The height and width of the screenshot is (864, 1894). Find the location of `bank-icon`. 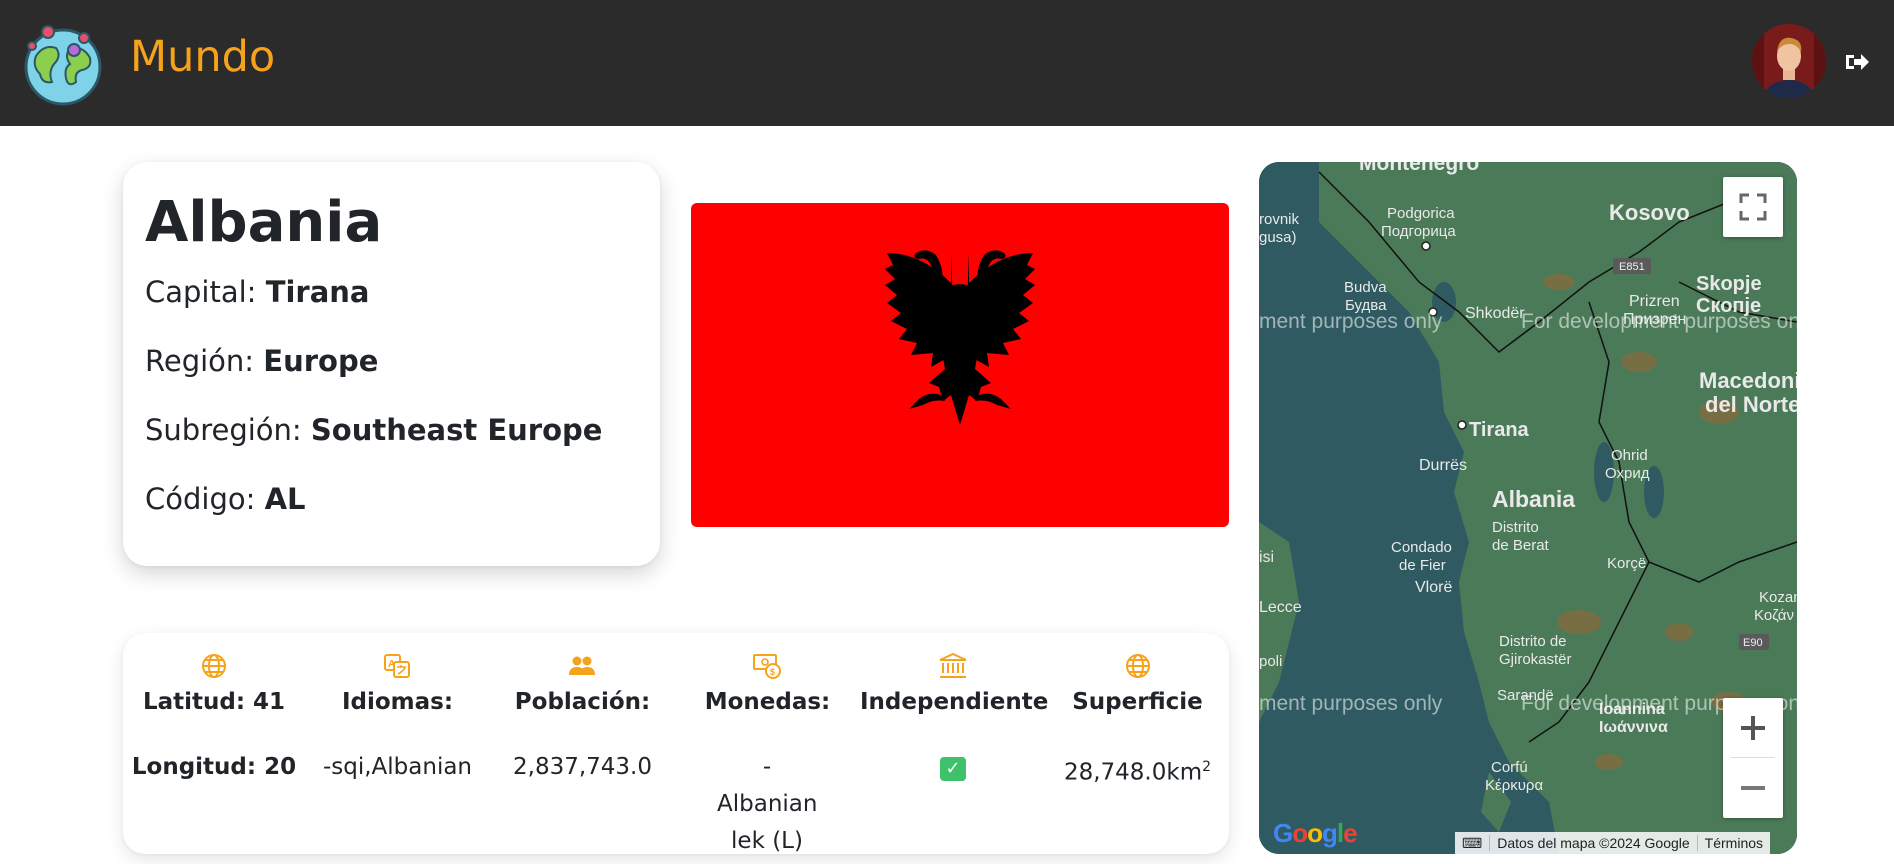

bank-icon is located at coordinates (953, 665).